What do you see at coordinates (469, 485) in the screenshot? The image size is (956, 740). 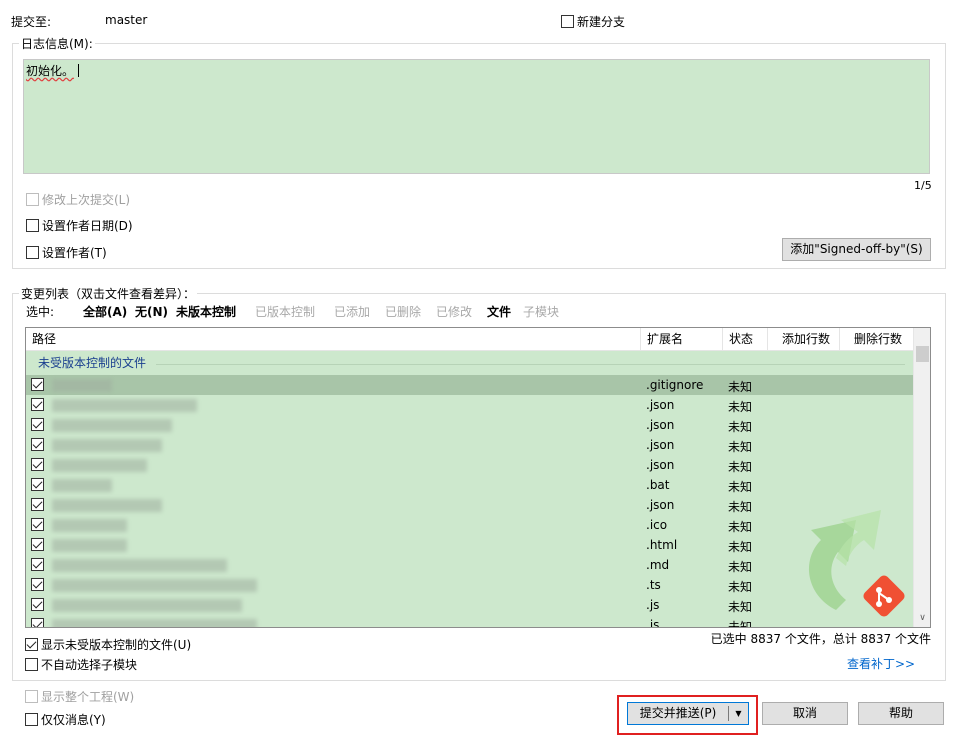 I see `table-row: .bat 未知` at bounding box center [469, 485].